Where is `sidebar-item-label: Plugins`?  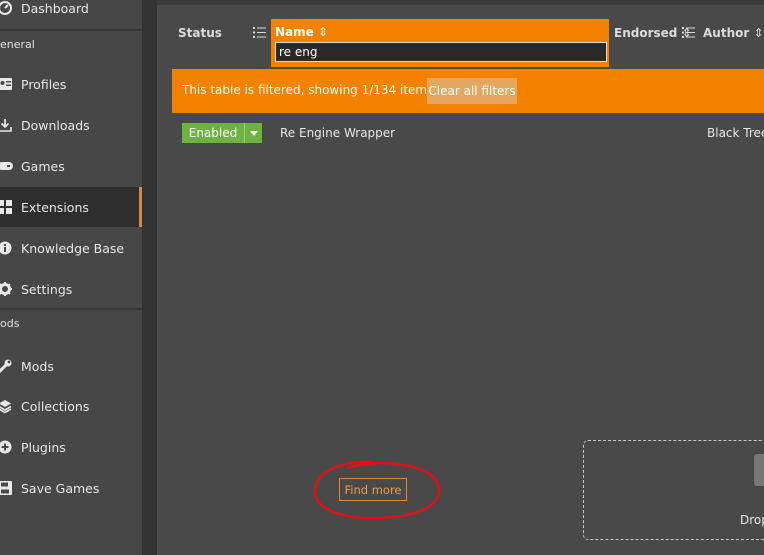
sidebar-item-label: Plugins is located at coordinates (43, 447).